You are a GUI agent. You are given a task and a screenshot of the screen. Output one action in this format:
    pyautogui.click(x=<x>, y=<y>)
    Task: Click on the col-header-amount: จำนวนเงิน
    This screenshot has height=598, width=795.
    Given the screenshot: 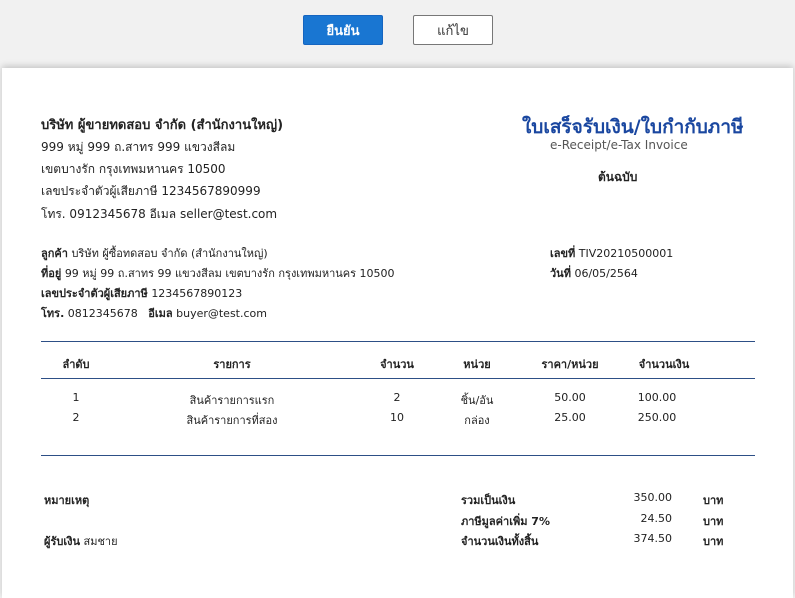 What is the action you would take?
    pyautogui.click(x=664, y=364)
    